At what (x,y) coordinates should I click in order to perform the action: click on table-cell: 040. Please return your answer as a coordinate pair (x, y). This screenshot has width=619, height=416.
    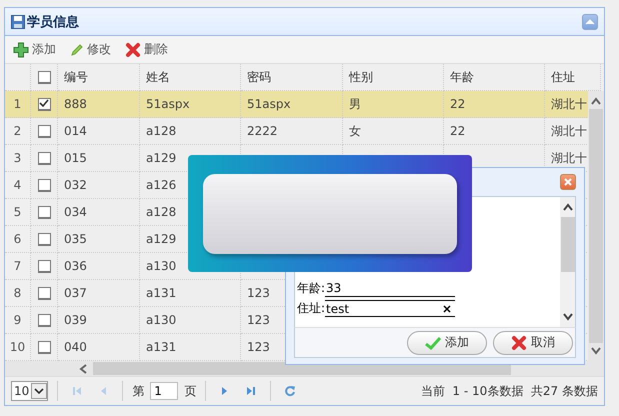
    Looking at the image, I should click on (75, 347).